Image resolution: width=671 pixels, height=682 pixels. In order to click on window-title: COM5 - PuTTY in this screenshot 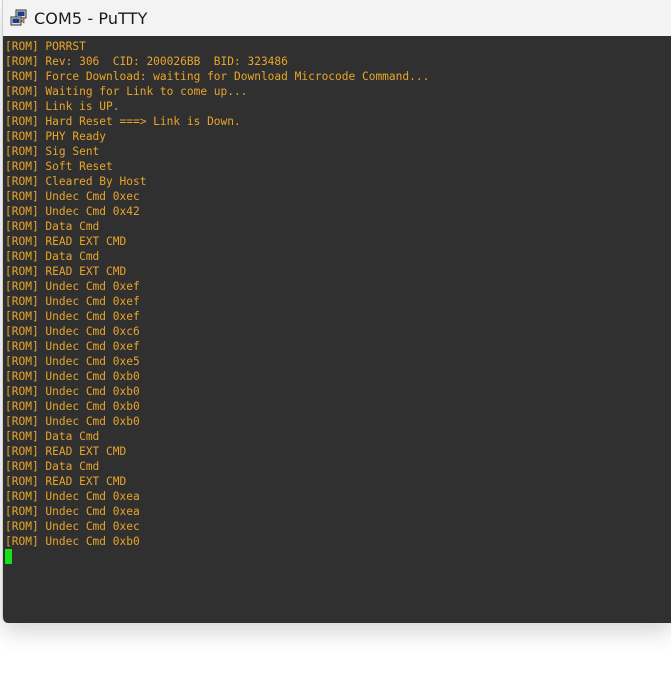, I will do `click(91, 18)`.